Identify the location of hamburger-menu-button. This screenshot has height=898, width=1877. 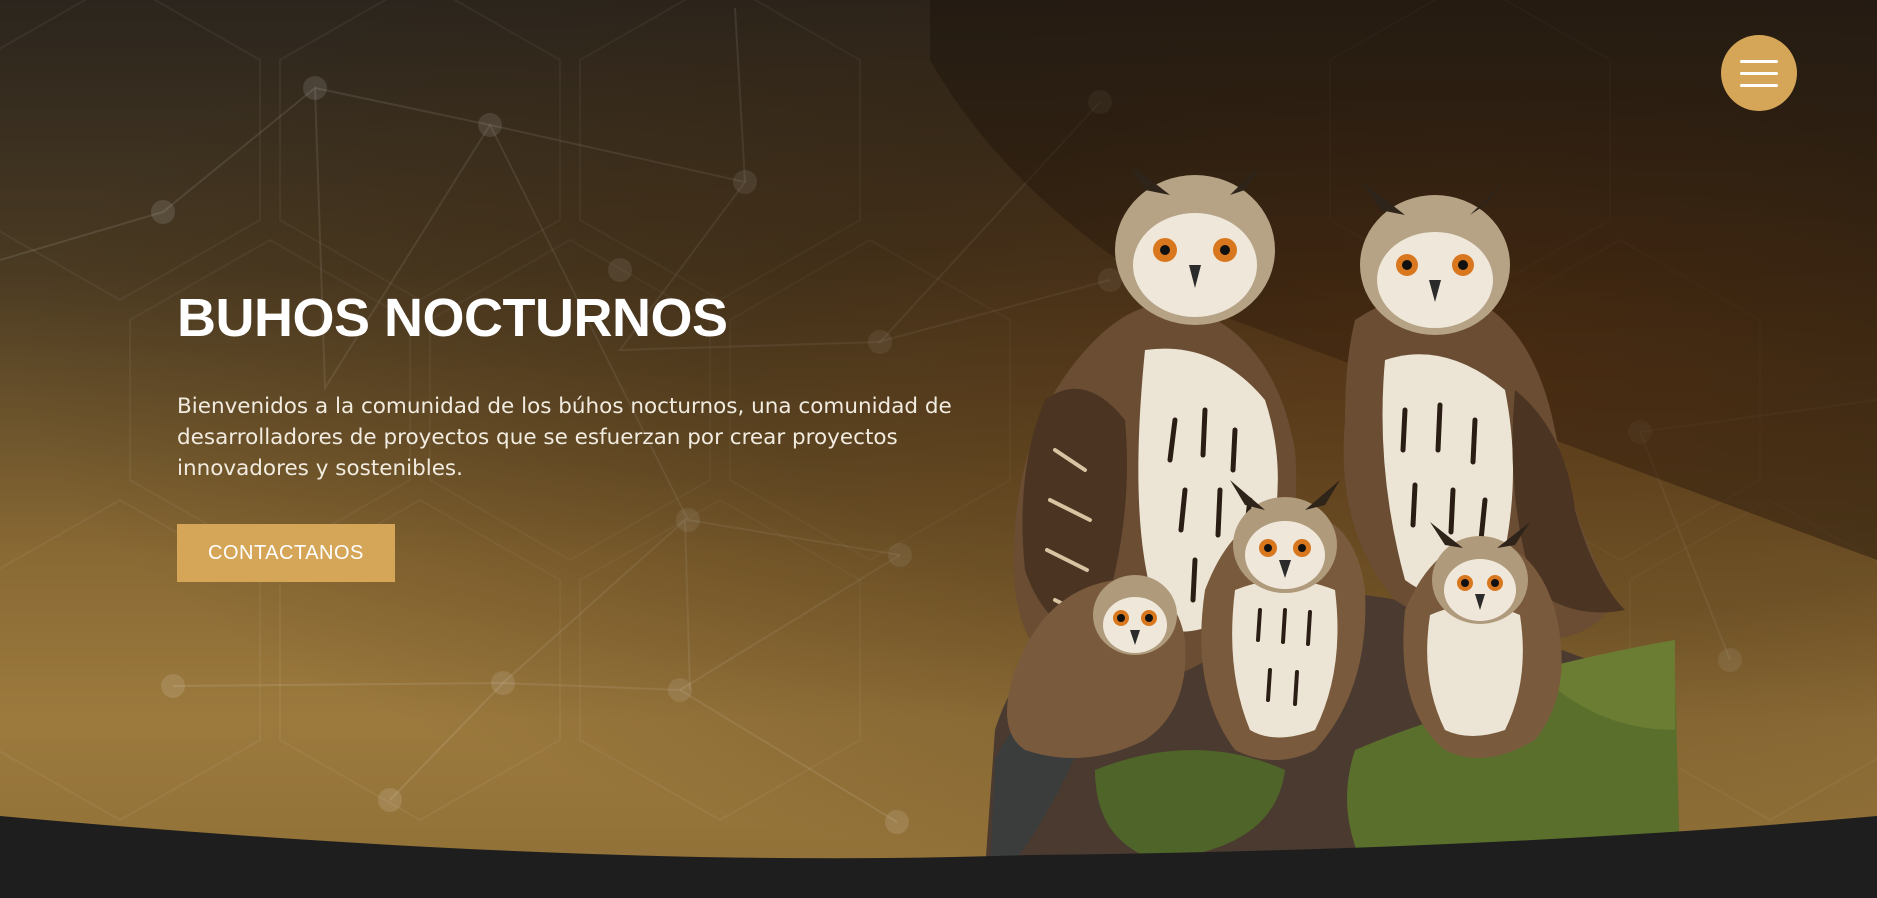
(1759, 73).